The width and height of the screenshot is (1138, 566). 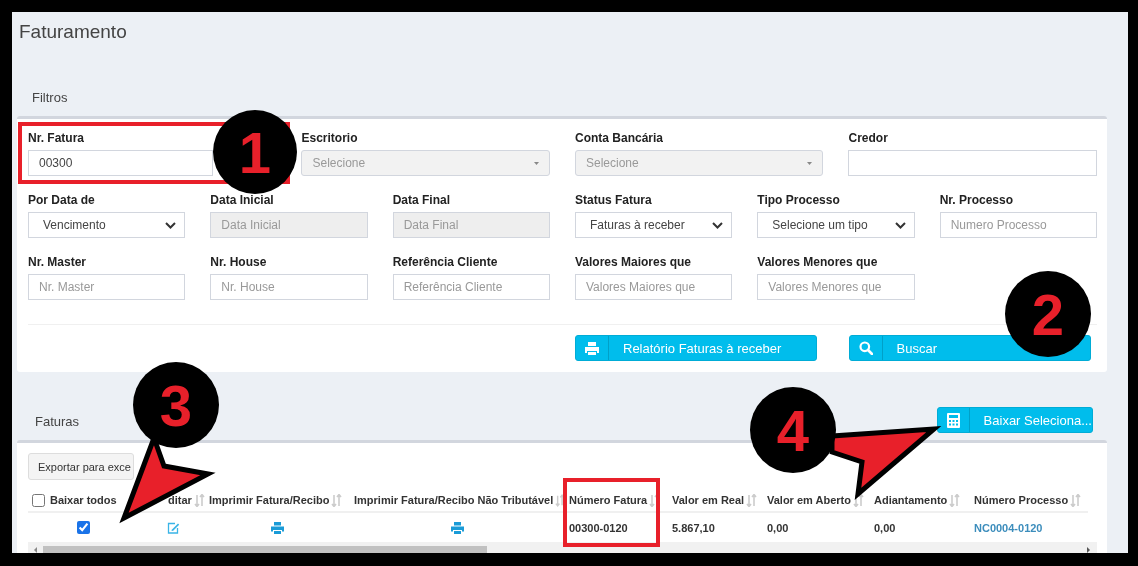 What do you see at coordinates (836, 287) in the screenshot?
I see `input-field: Valores Menores que` at bounding box center [836, 287].